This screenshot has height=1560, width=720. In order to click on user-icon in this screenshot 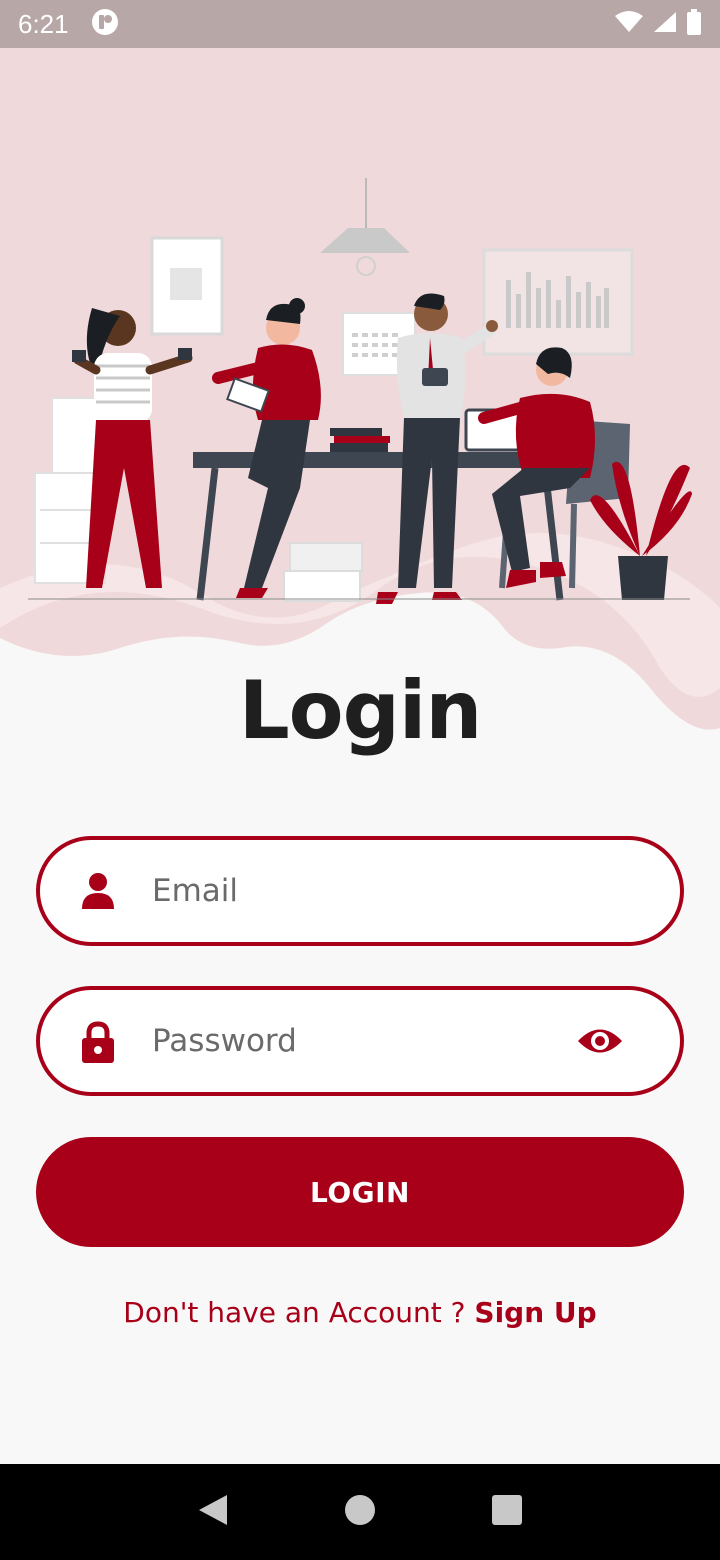, I will do `click(98, 891)`.